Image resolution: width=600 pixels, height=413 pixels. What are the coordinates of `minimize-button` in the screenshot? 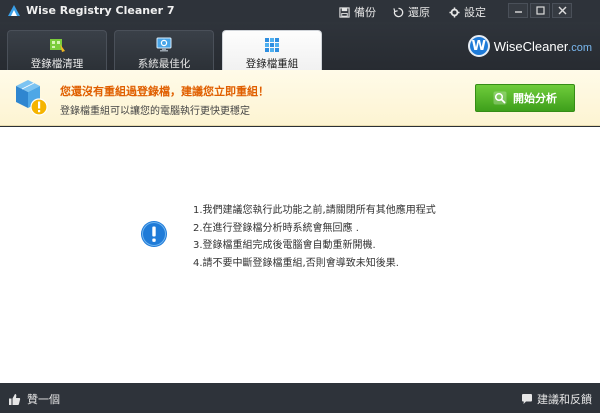 It's located at (518, 10).